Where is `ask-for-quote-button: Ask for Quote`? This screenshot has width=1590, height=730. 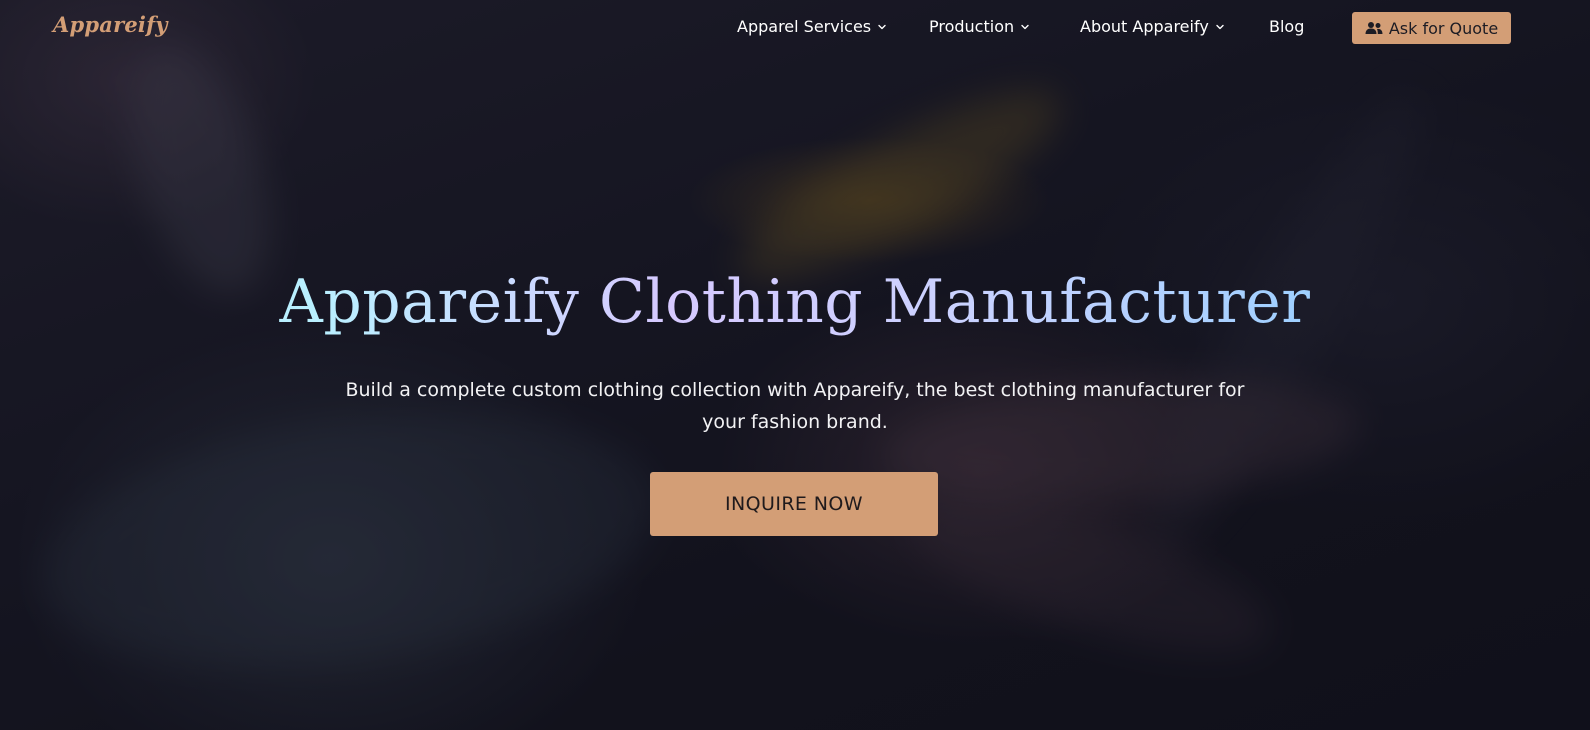
ask-for-quote-button: Ask for Quote is located at coordinates (1431, 28).